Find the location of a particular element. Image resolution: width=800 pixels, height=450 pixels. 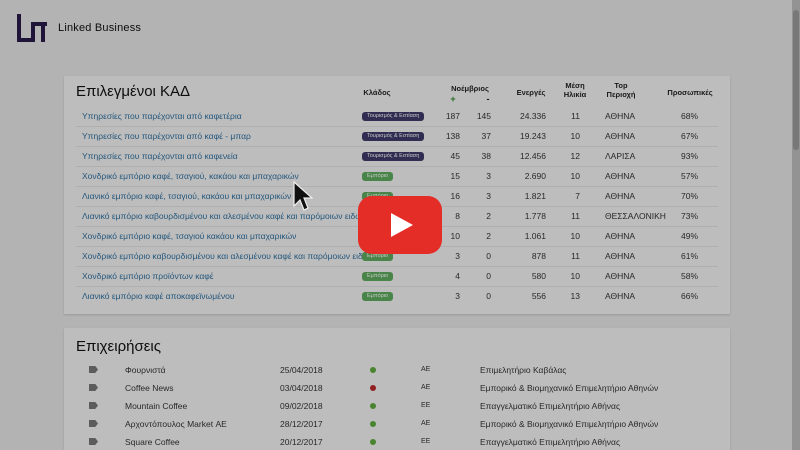

play-icon is located at coordinates (402, 225).